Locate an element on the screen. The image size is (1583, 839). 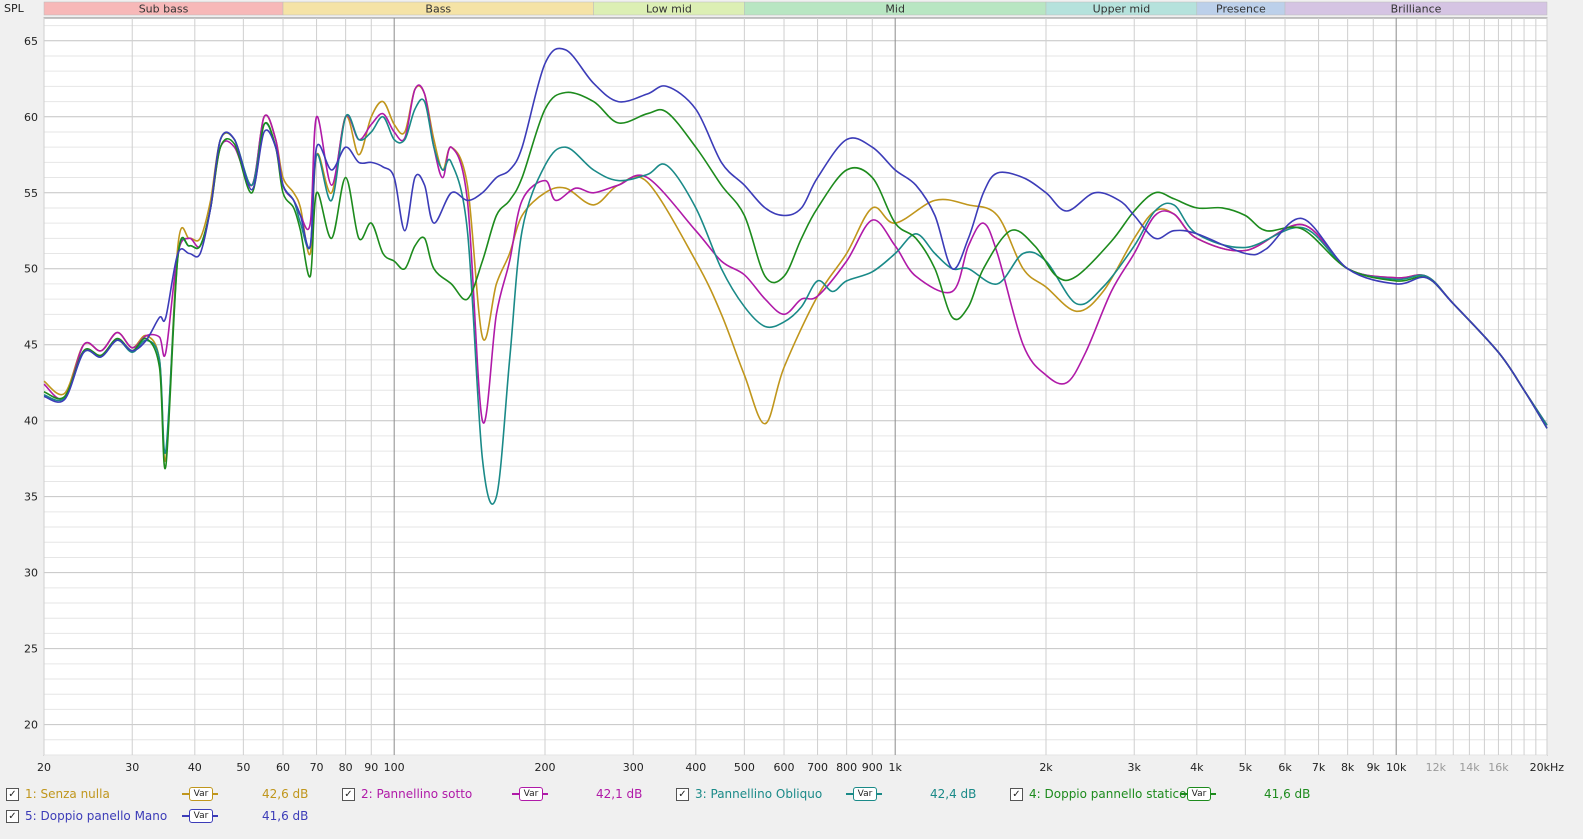
y-tick-label: 40 is located at coordinates (31, 421).